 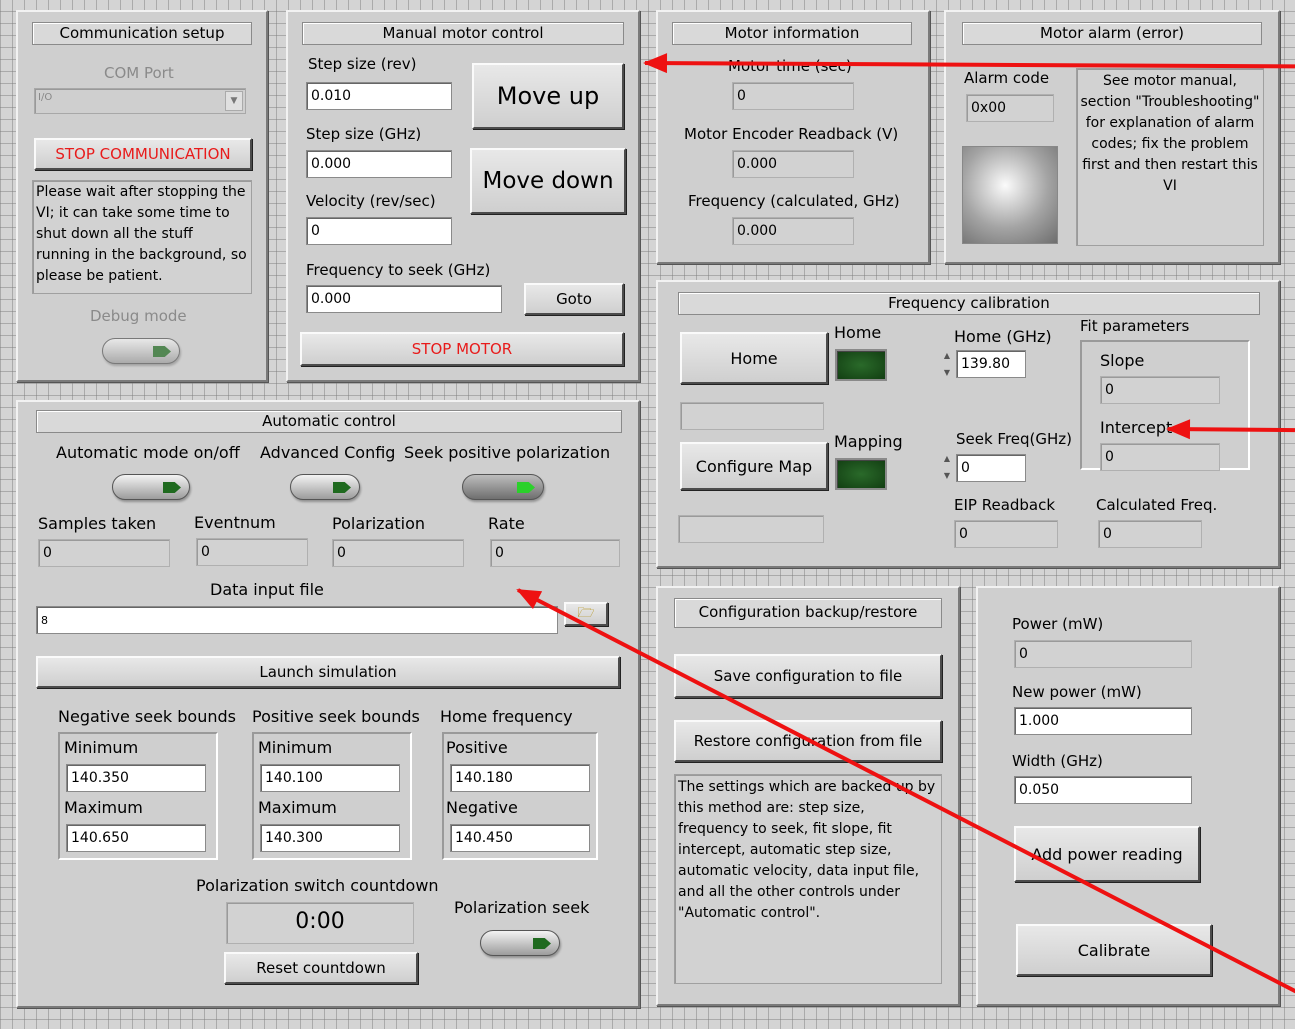 I want to click on home-positive-input: 140.180, so click(x=520, y=778).